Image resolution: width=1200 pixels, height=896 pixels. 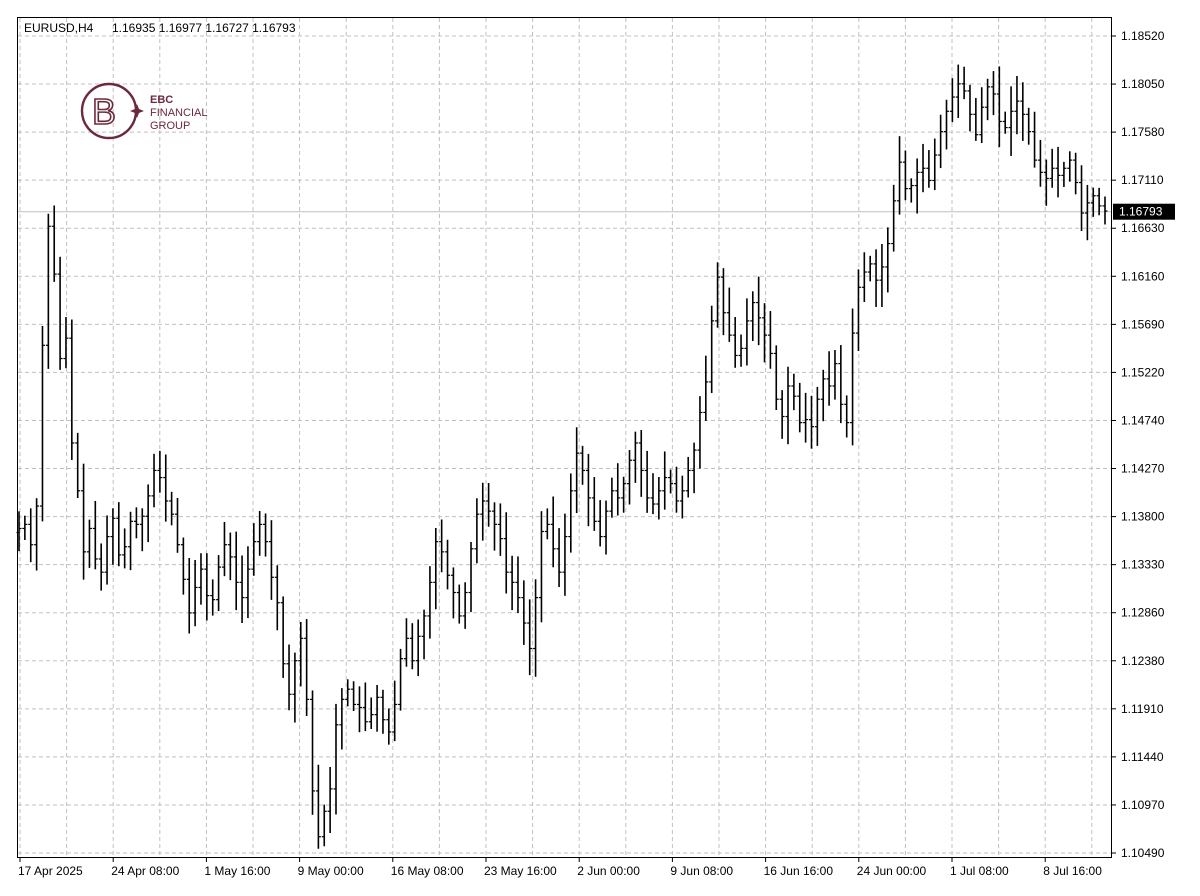 What do you see at coordinates (1143, 132) in the screenshot?
I see `y-tick-label: 1.17580` at bounding box center [1143, 132].